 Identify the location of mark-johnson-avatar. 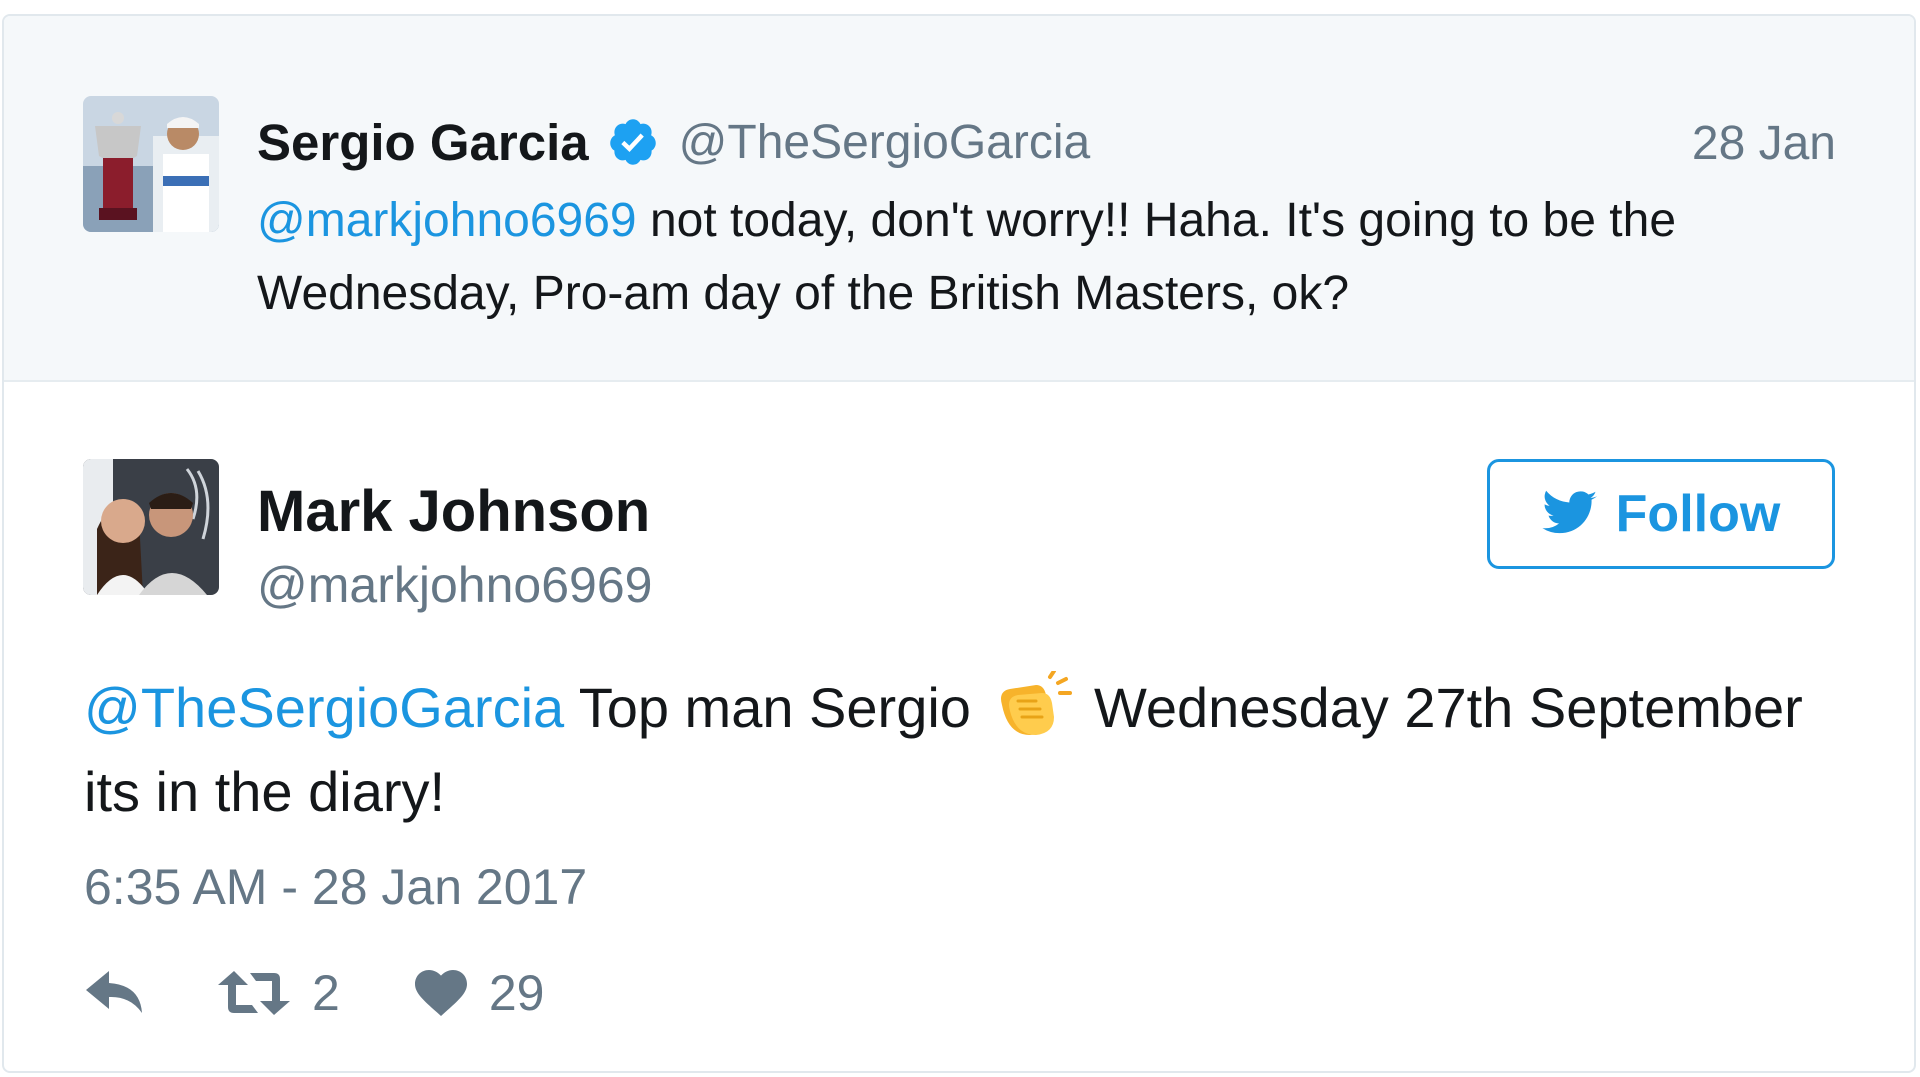
(151, 527).